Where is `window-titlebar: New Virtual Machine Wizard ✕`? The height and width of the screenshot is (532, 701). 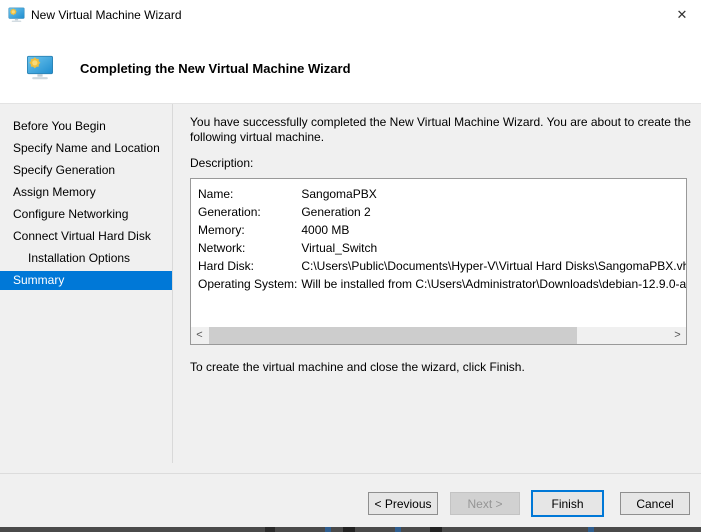 window-titlebar: New Virtual Machine Wizard ✕ is located at coordinates (350, 15).